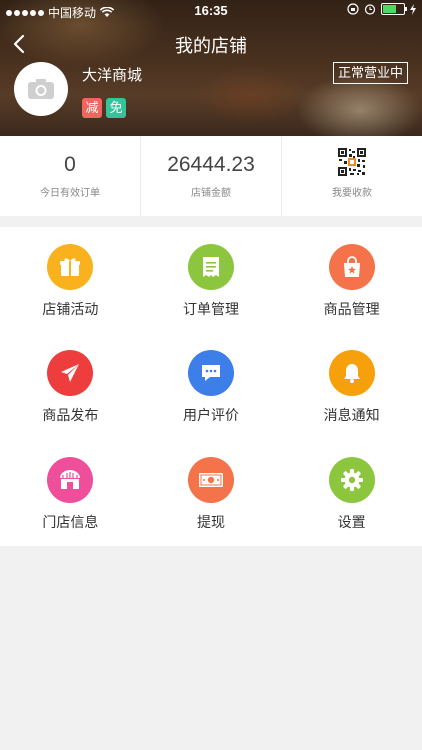  I want to click on stat-shop-balance: 26444.23 店铺金额, so click(210, 176).